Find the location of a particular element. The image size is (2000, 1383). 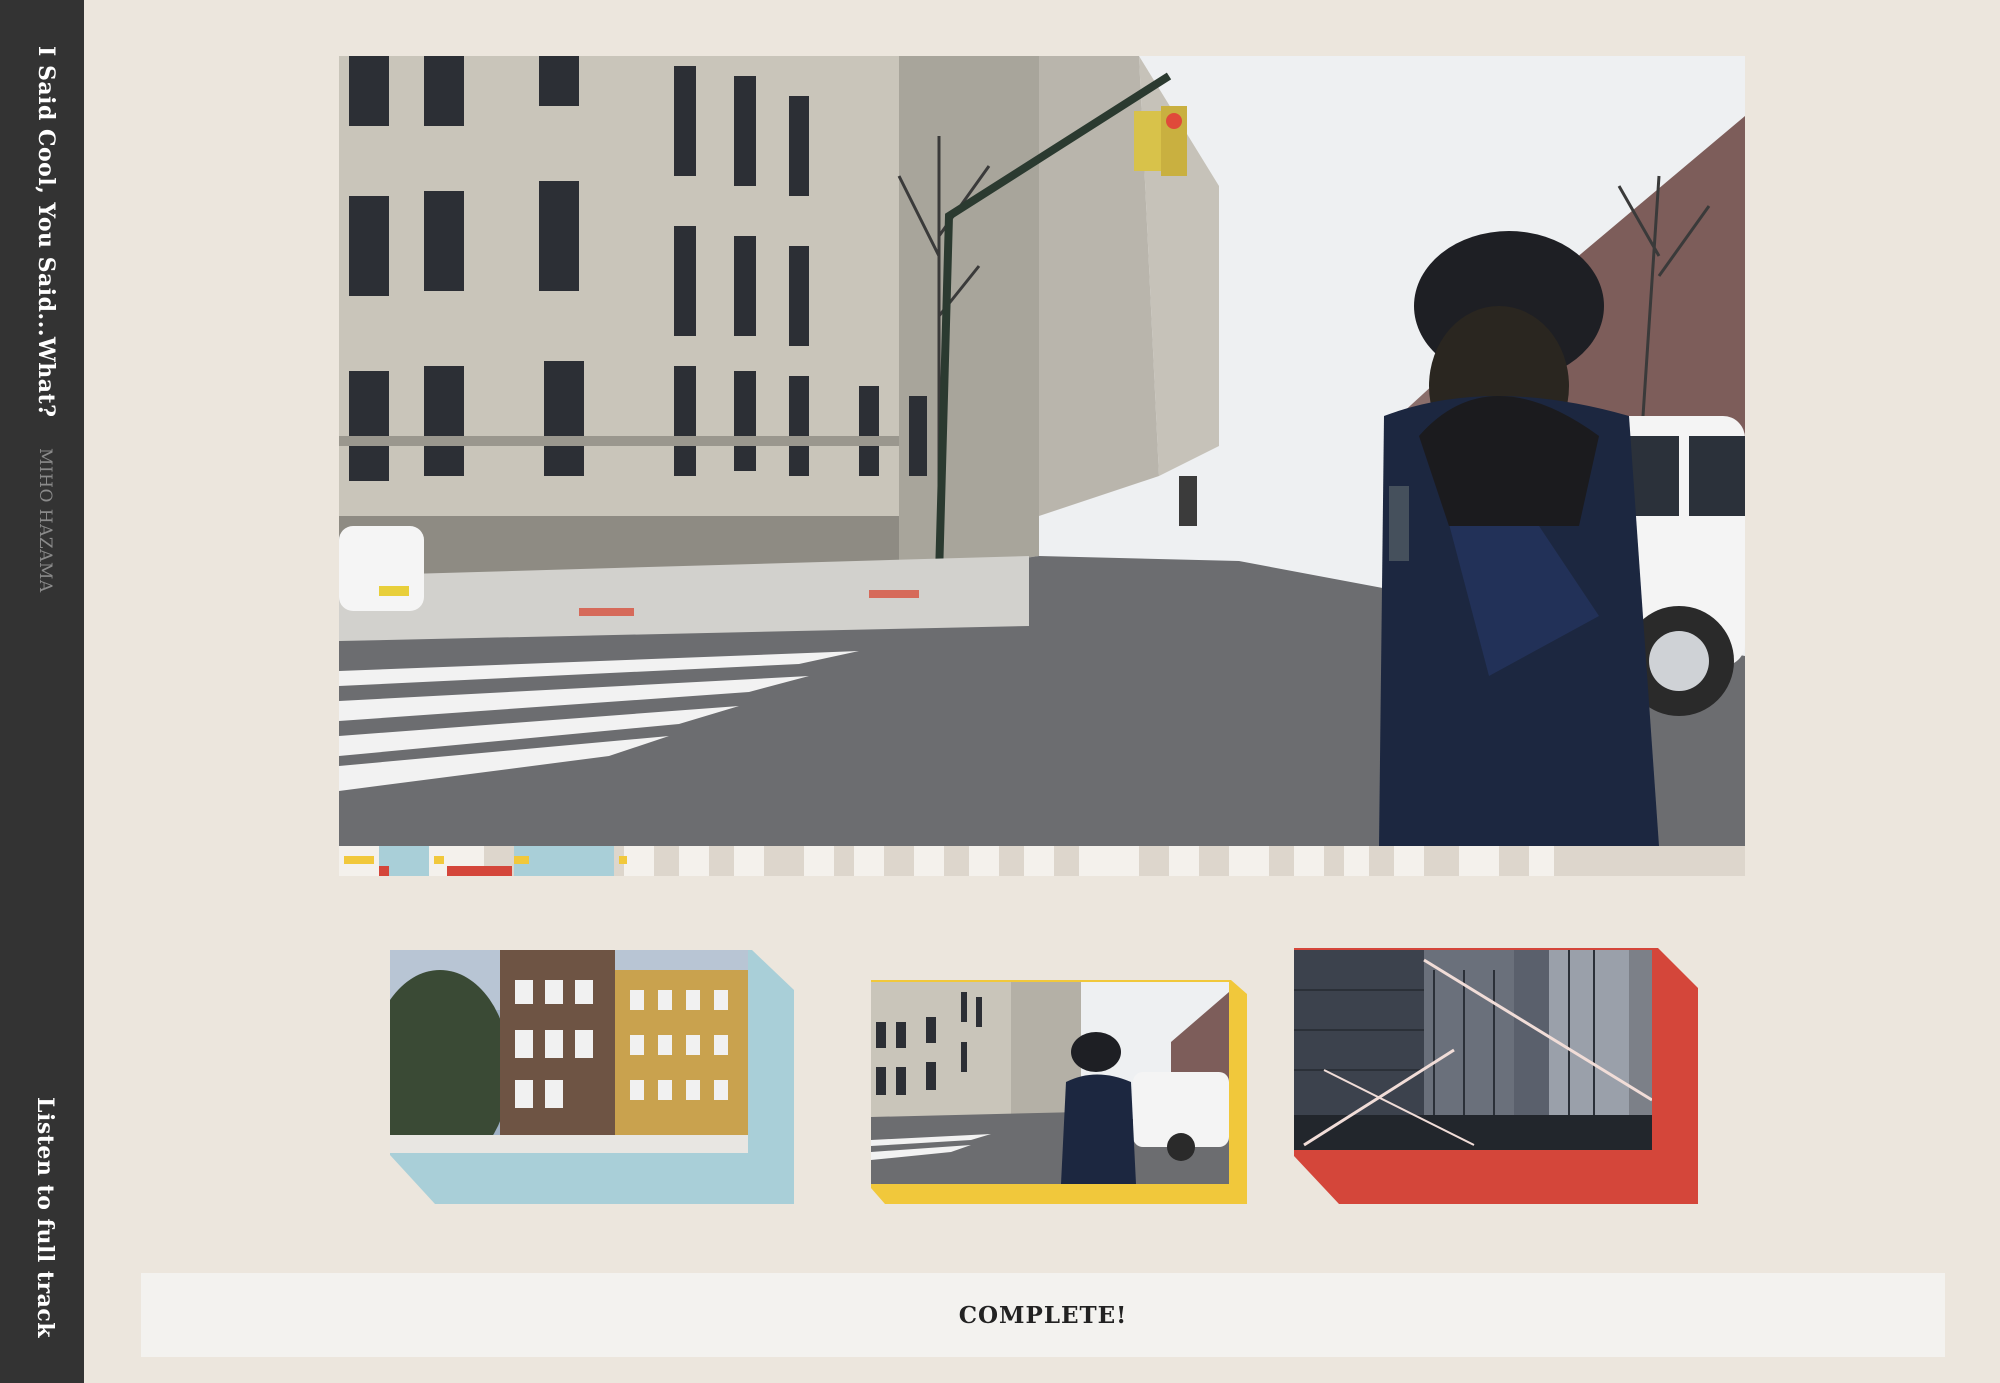

listen-full-track-link: Listen to full track is located at coordinates (45, 1217).